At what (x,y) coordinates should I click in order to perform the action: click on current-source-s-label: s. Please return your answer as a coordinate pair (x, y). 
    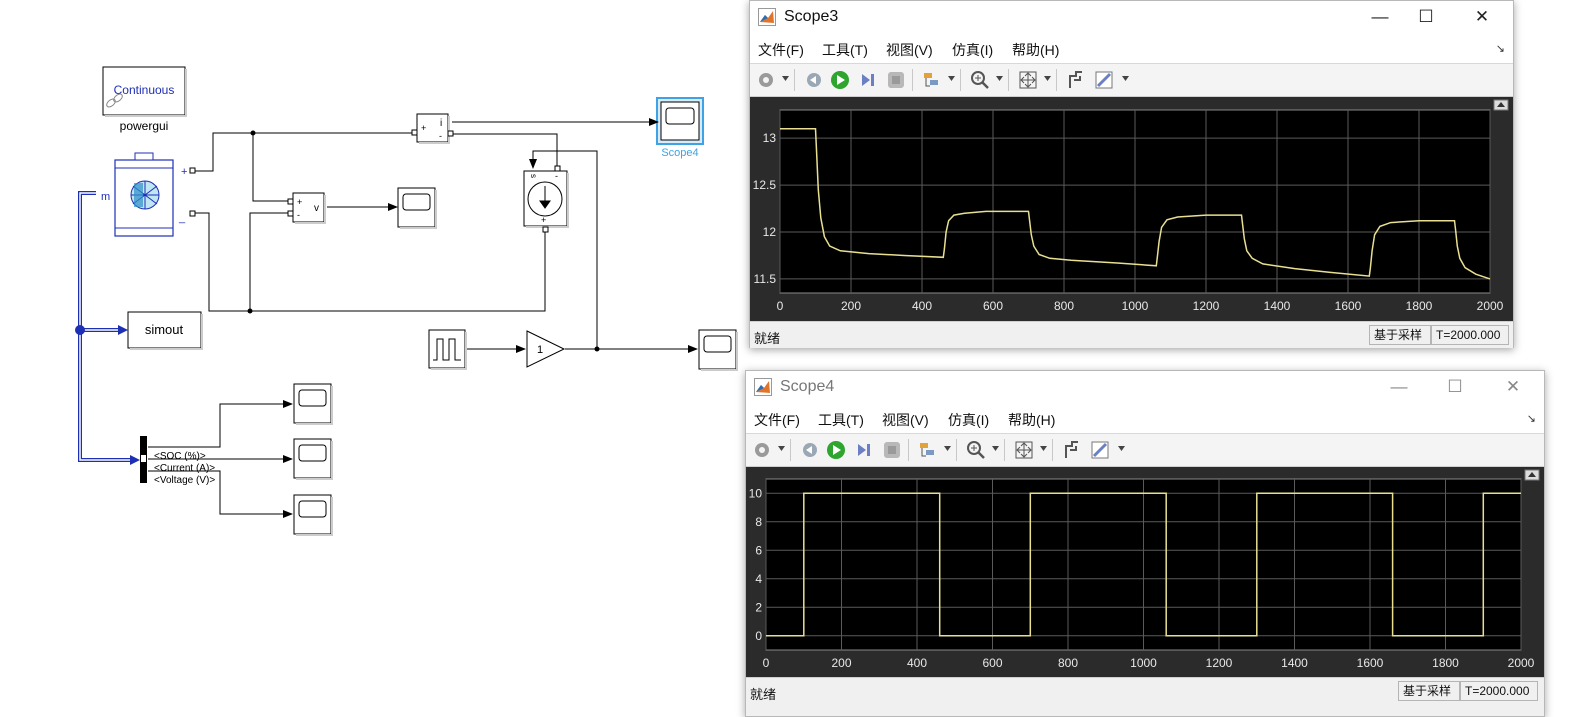
    Looking at the image, I should click on (533, 176).